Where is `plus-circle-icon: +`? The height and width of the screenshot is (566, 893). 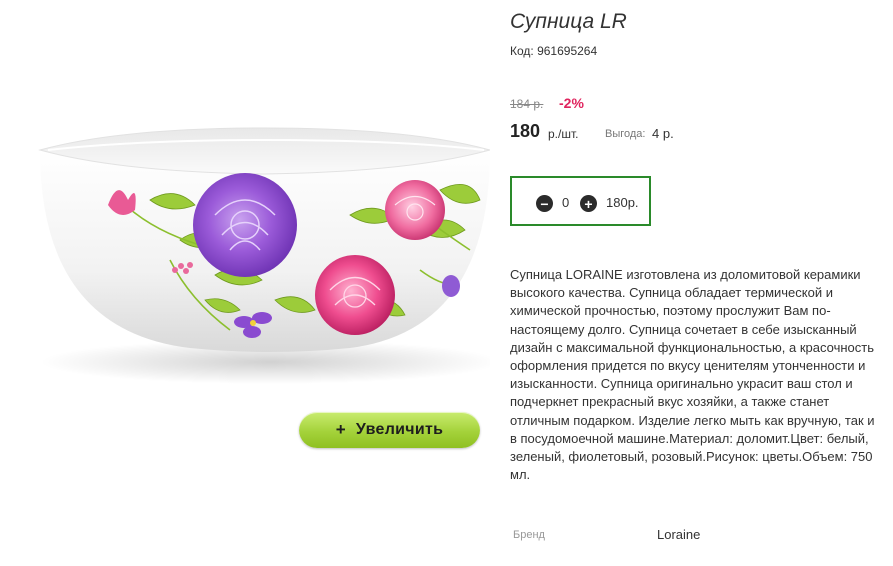 plus-circle-icon: + is located at coordinates (588, 203).